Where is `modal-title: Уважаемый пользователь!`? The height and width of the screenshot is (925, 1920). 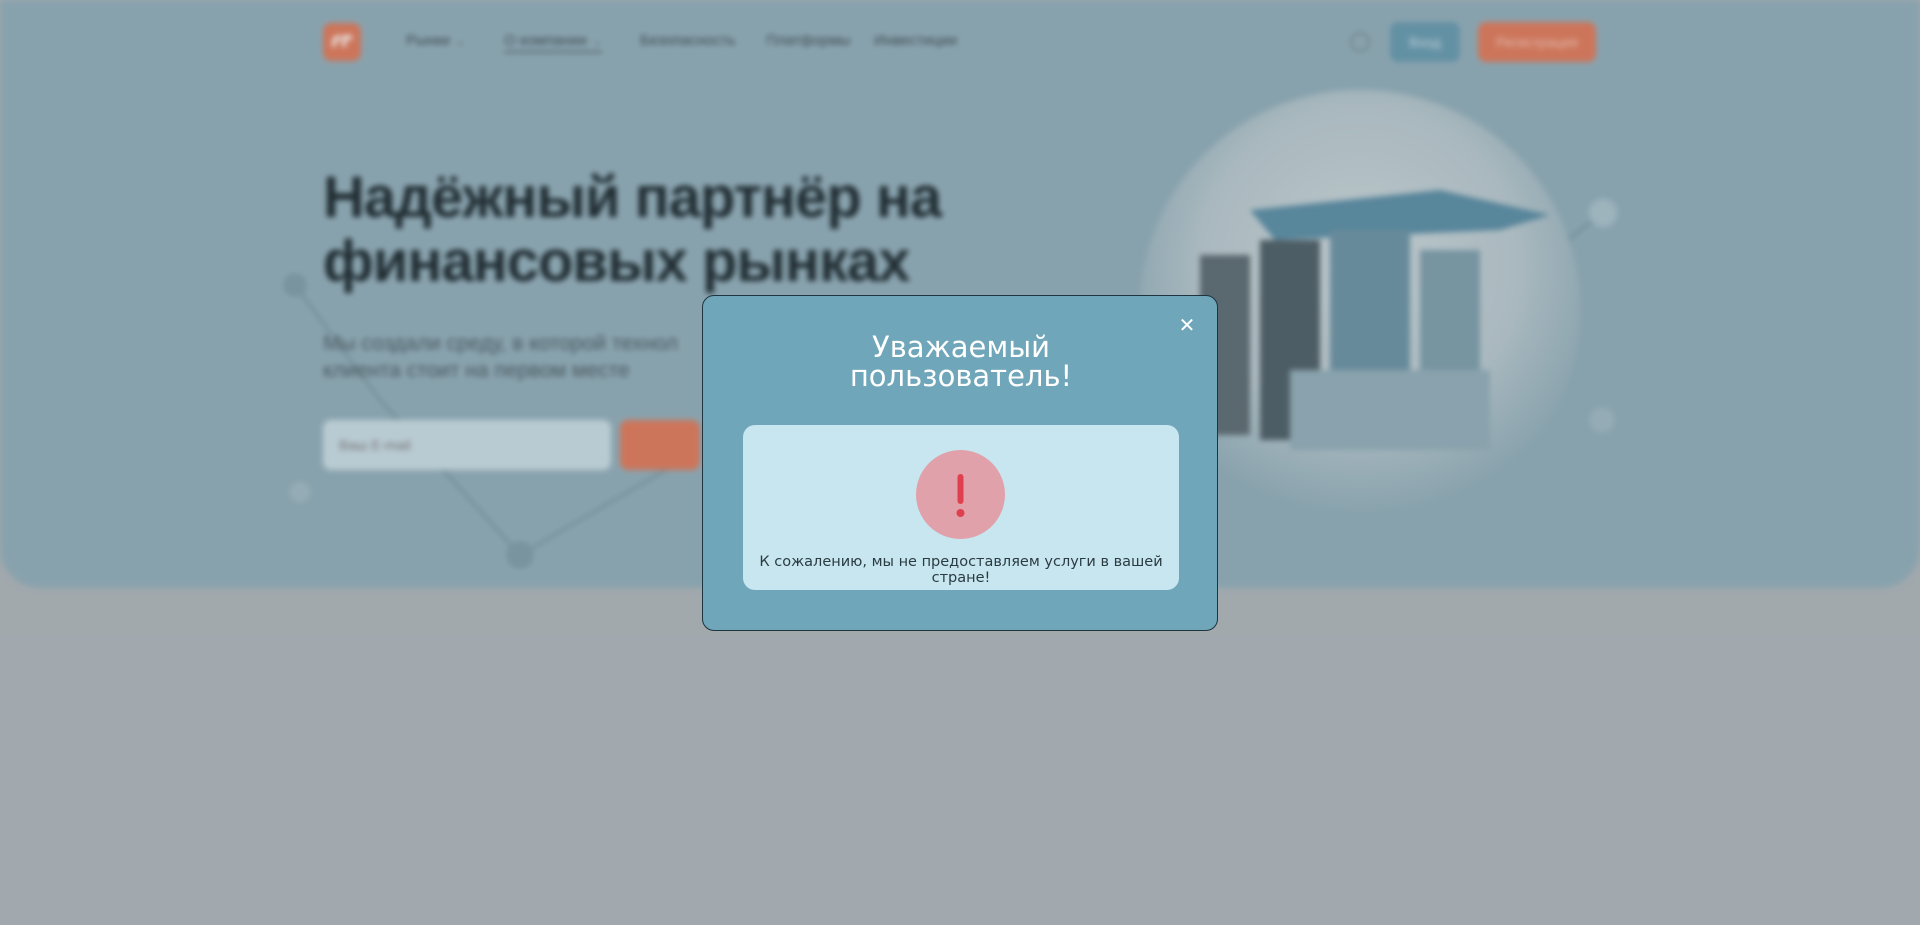 modal-title: Уважаемый пользователь! is located at coordinates (961, 361).